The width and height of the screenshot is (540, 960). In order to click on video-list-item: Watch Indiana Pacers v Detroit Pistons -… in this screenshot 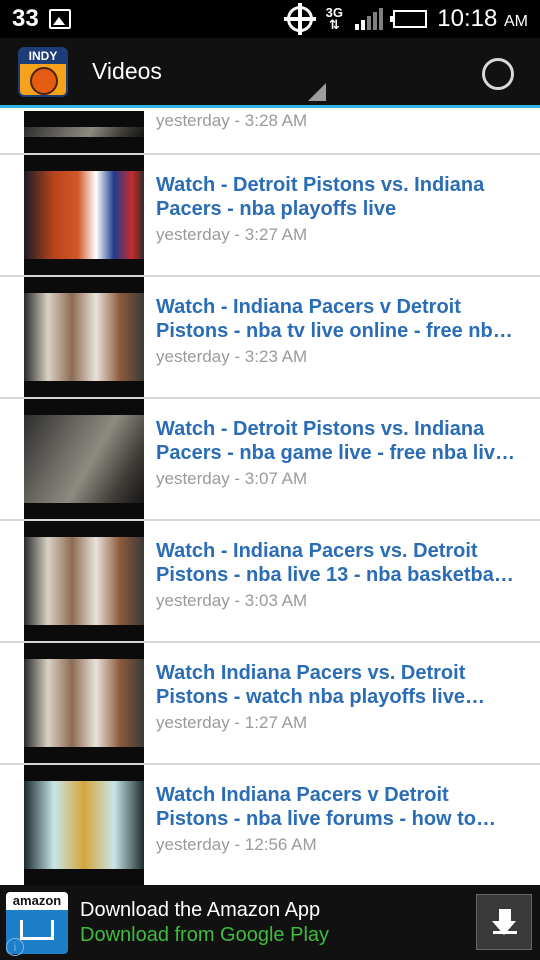, I will do `click(270, 825)`.